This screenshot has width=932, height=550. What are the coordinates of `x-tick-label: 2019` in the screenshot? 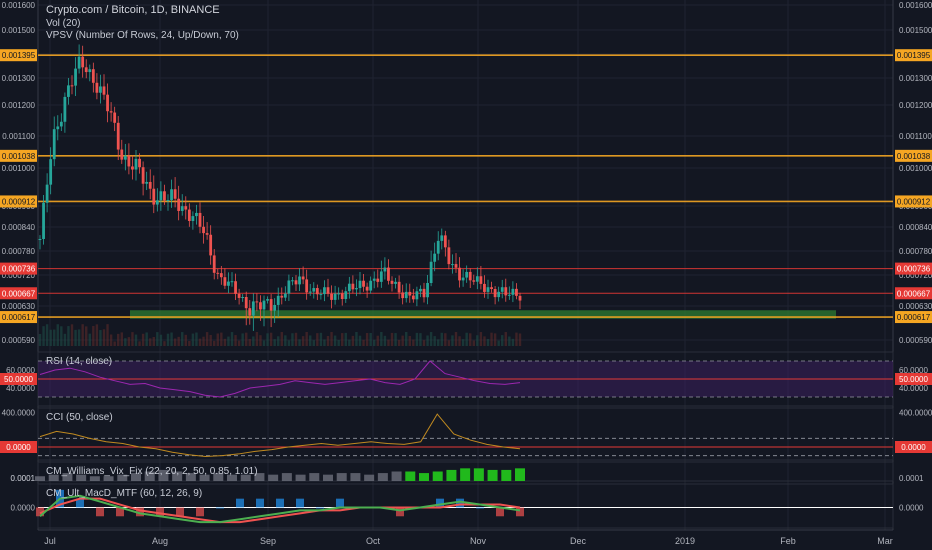 It's located at (685, 541).